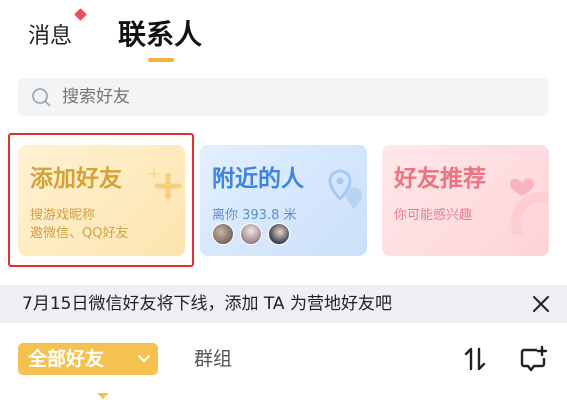  Describe the element at coordinates (160, 33) in the screenshot. I see `tab-contacts: 联系人` at that location.